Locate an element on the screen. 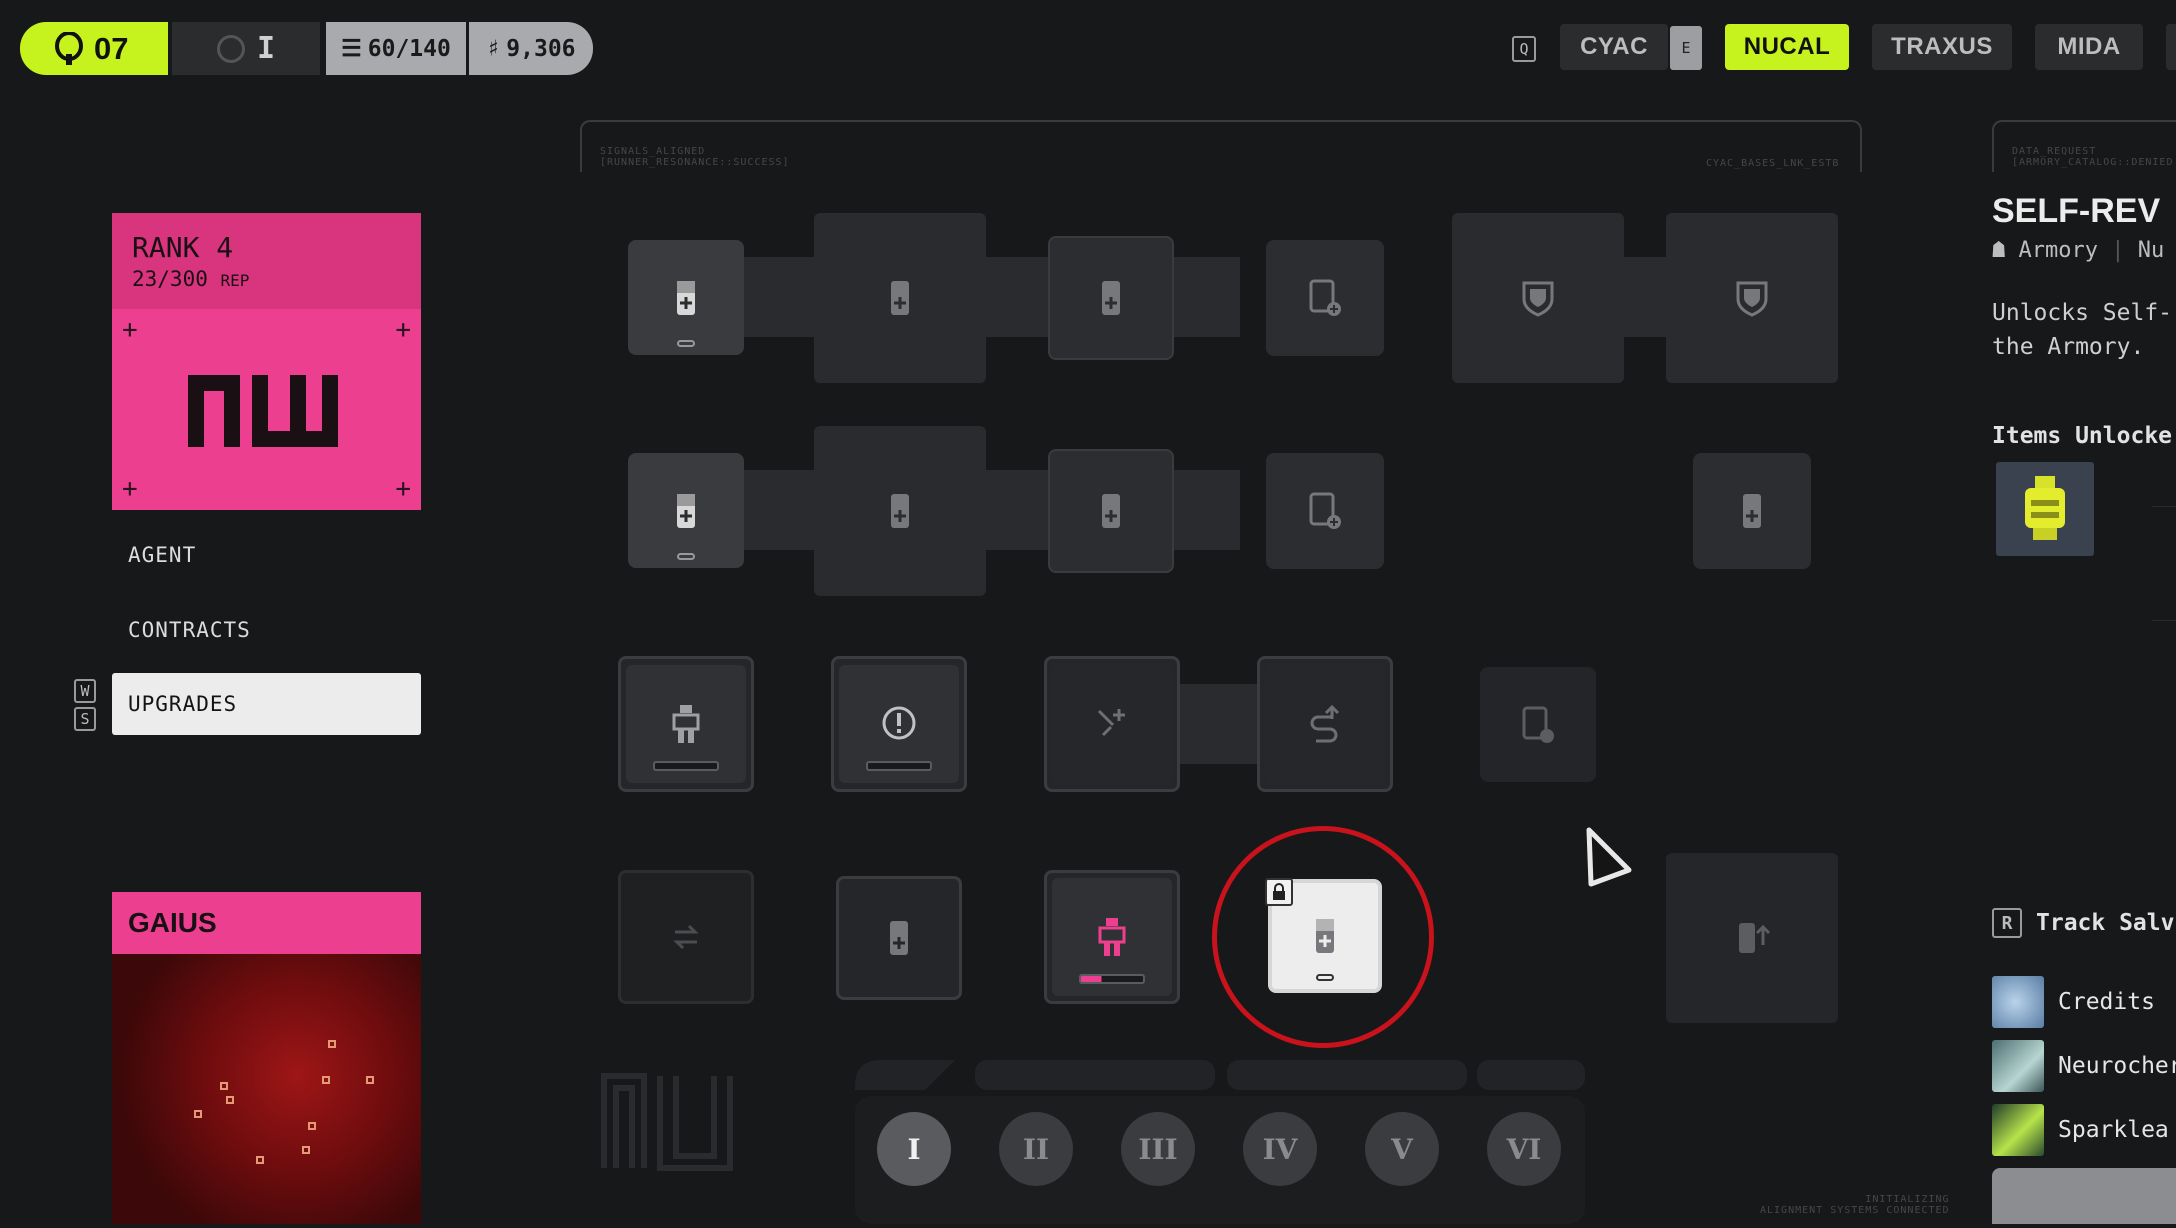 The image size is (2176, 1228). key-hint-s: S is located at coordinates (85, 719).